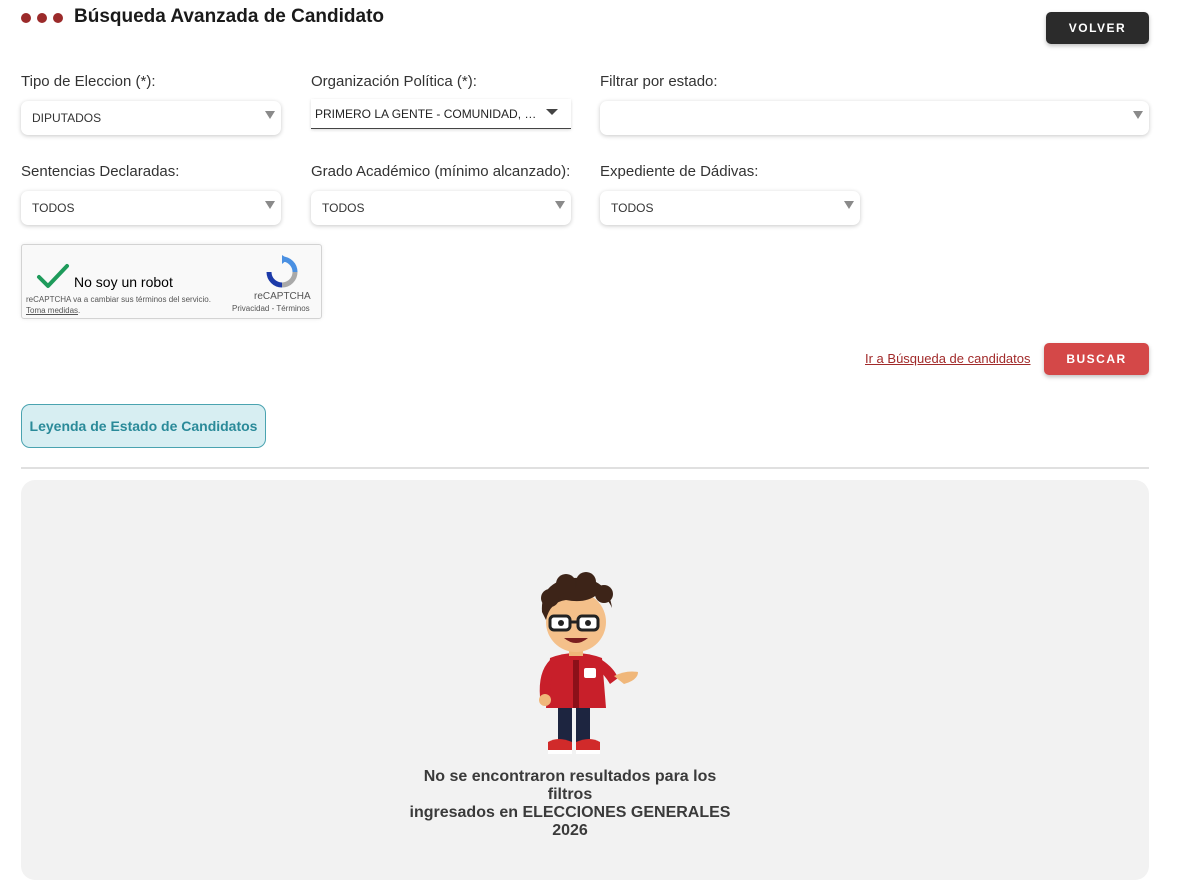  What do you see at coordinates (659, 81) in the screenshot?
I see `estado-label: Filtrar por estado:` at bounding box center [659, 81].